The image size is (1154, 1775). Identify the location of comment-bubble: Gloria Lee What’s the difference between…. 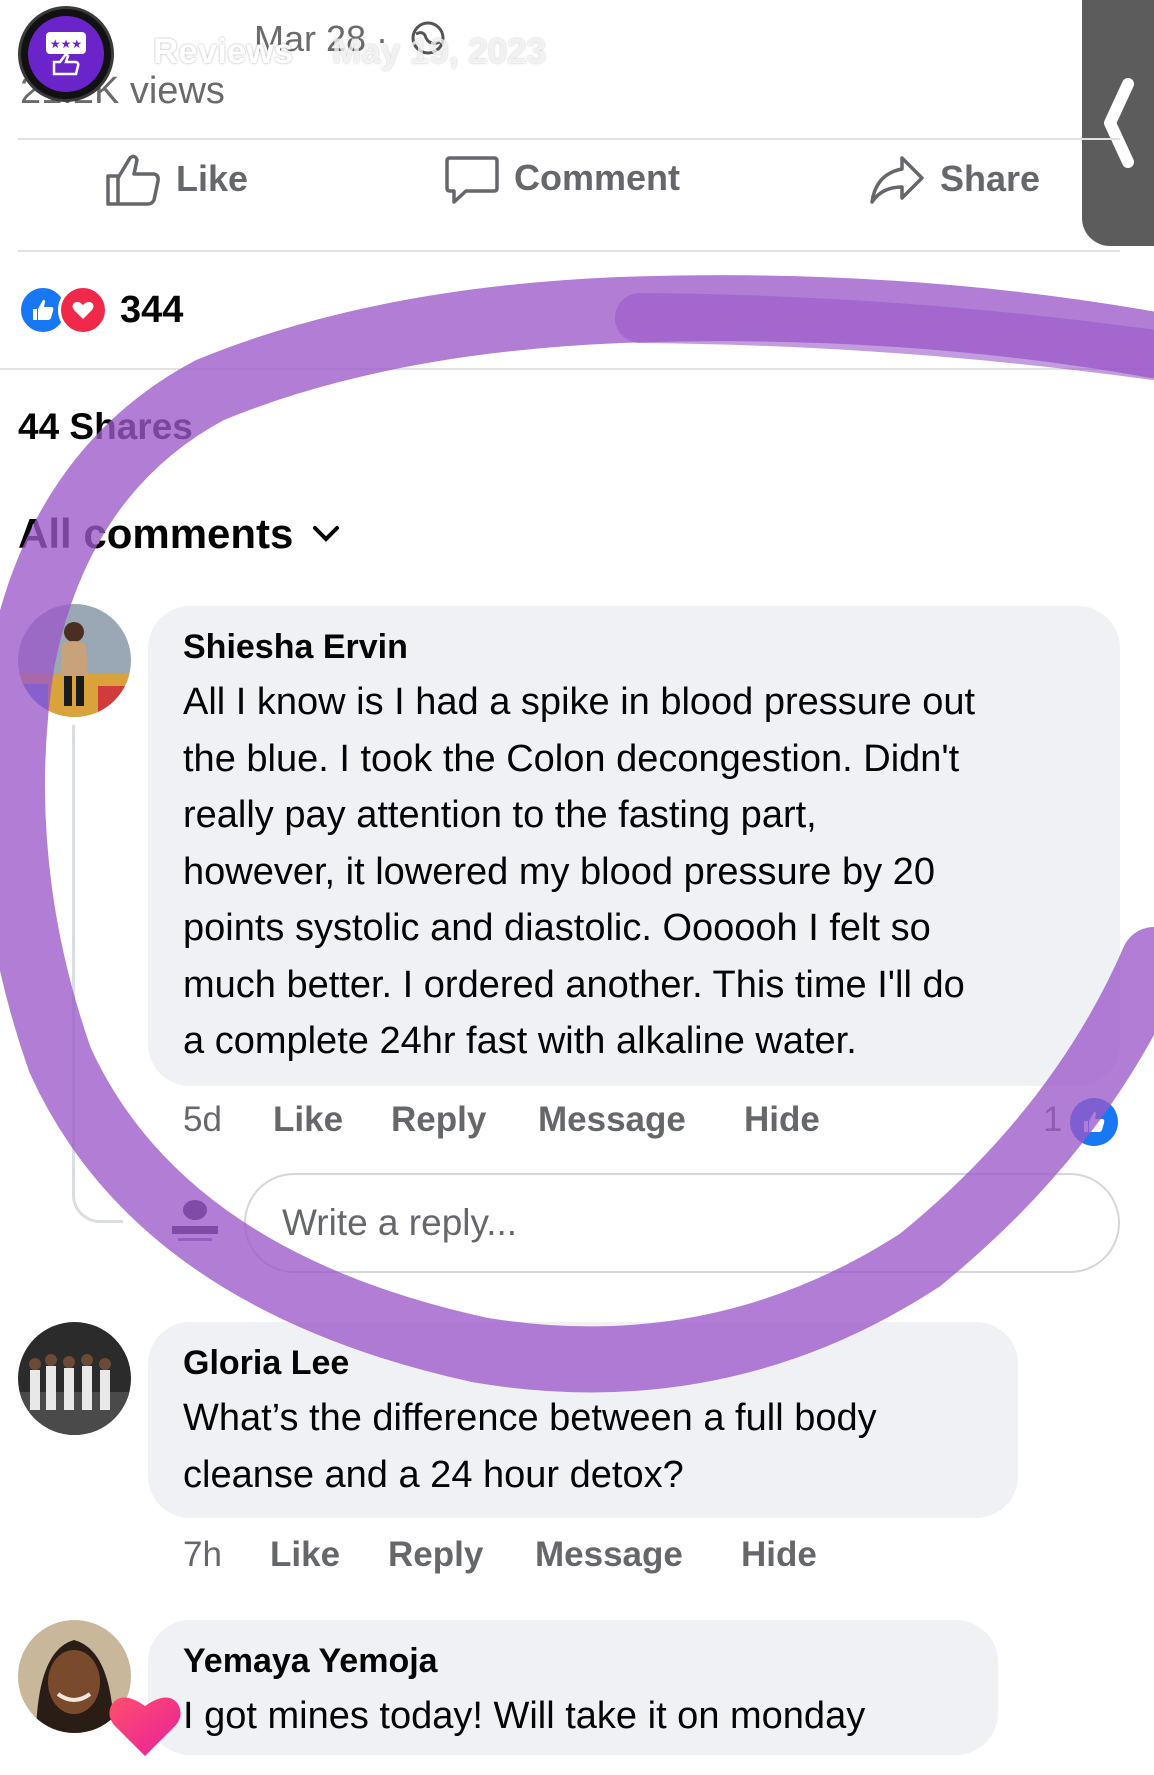
(583, 1420).